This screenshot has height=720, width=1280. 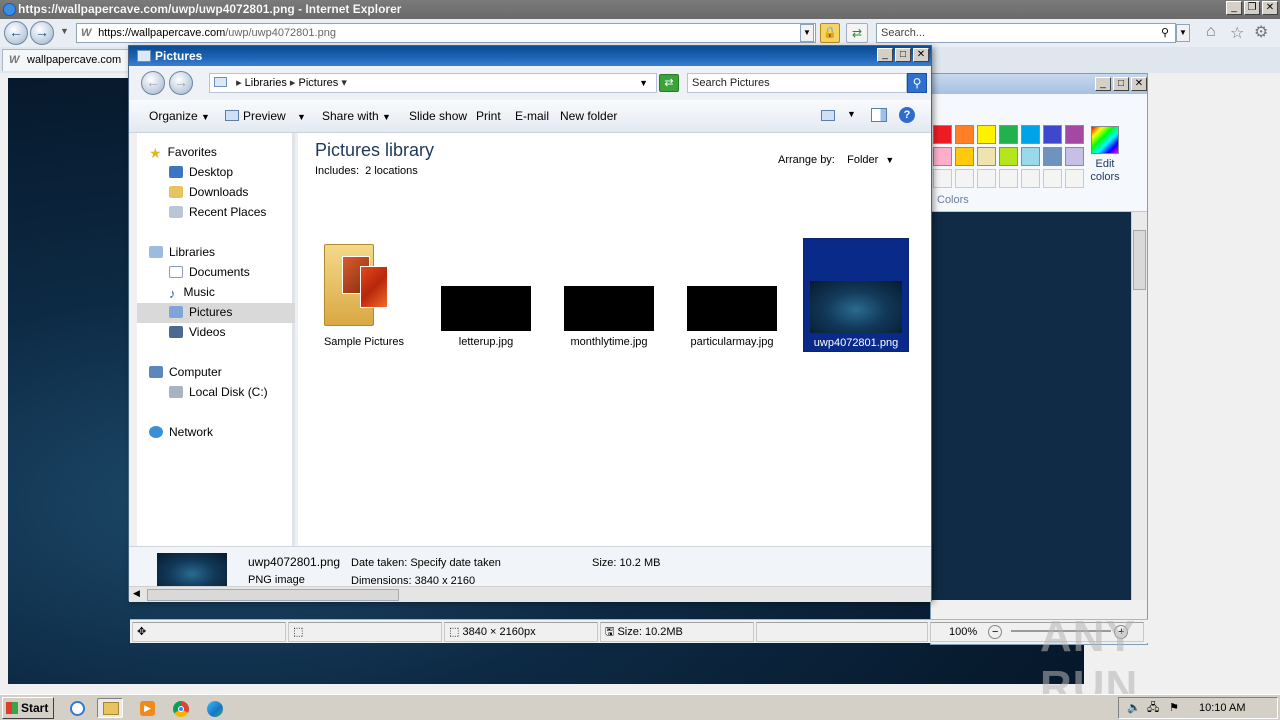 What do you see at coordinates (903, 55) in the screenshot?
I see `explorer-maximize-button: □` at bounding box center [903, 55].